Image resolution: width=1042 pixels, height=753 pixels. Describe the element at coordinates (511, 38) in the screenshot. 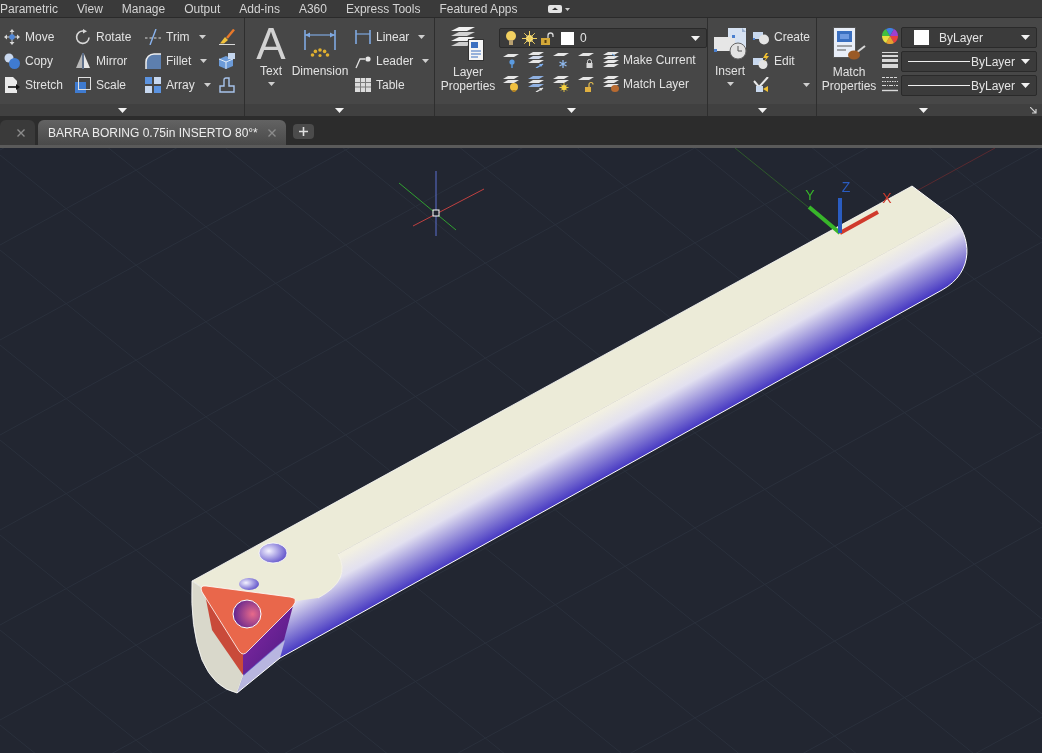

I see `lightbulb-icon` at that location.